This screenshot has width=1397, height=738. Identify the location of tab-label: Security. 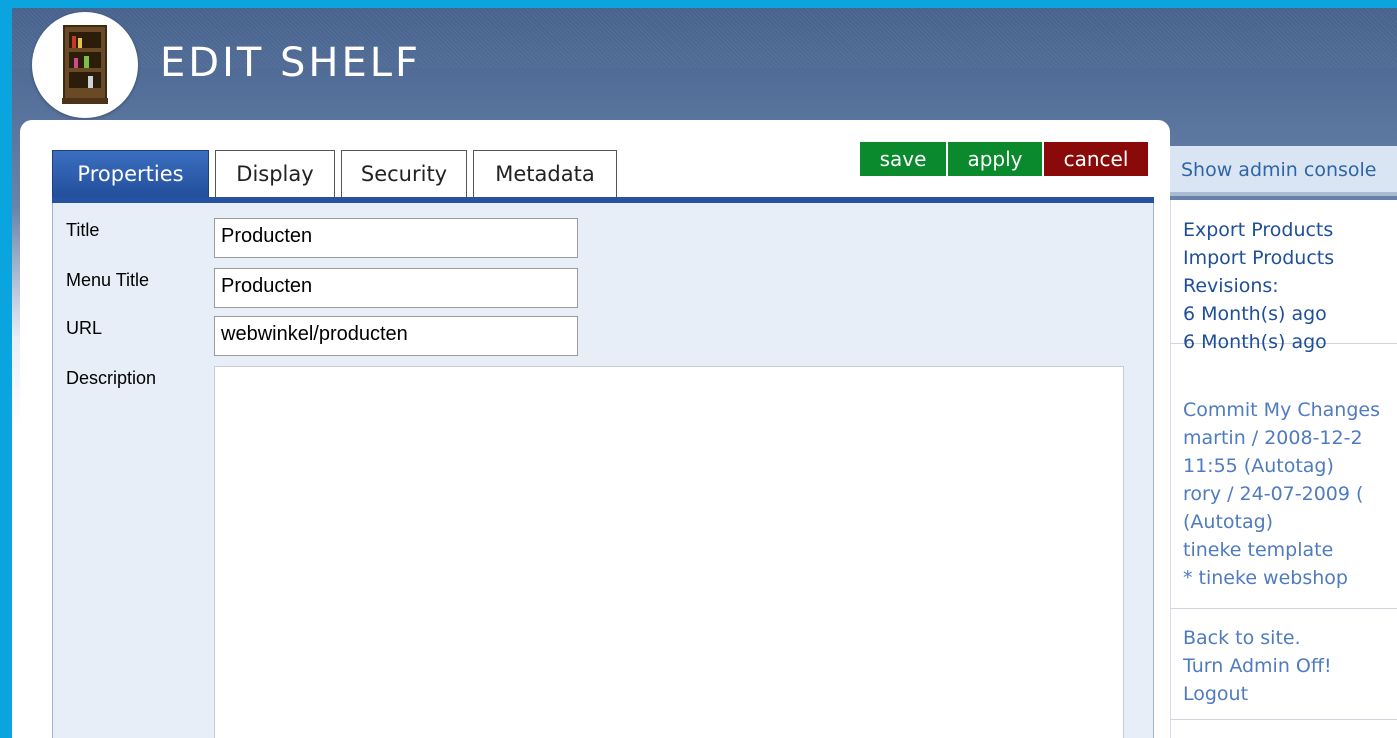
(404, 174).